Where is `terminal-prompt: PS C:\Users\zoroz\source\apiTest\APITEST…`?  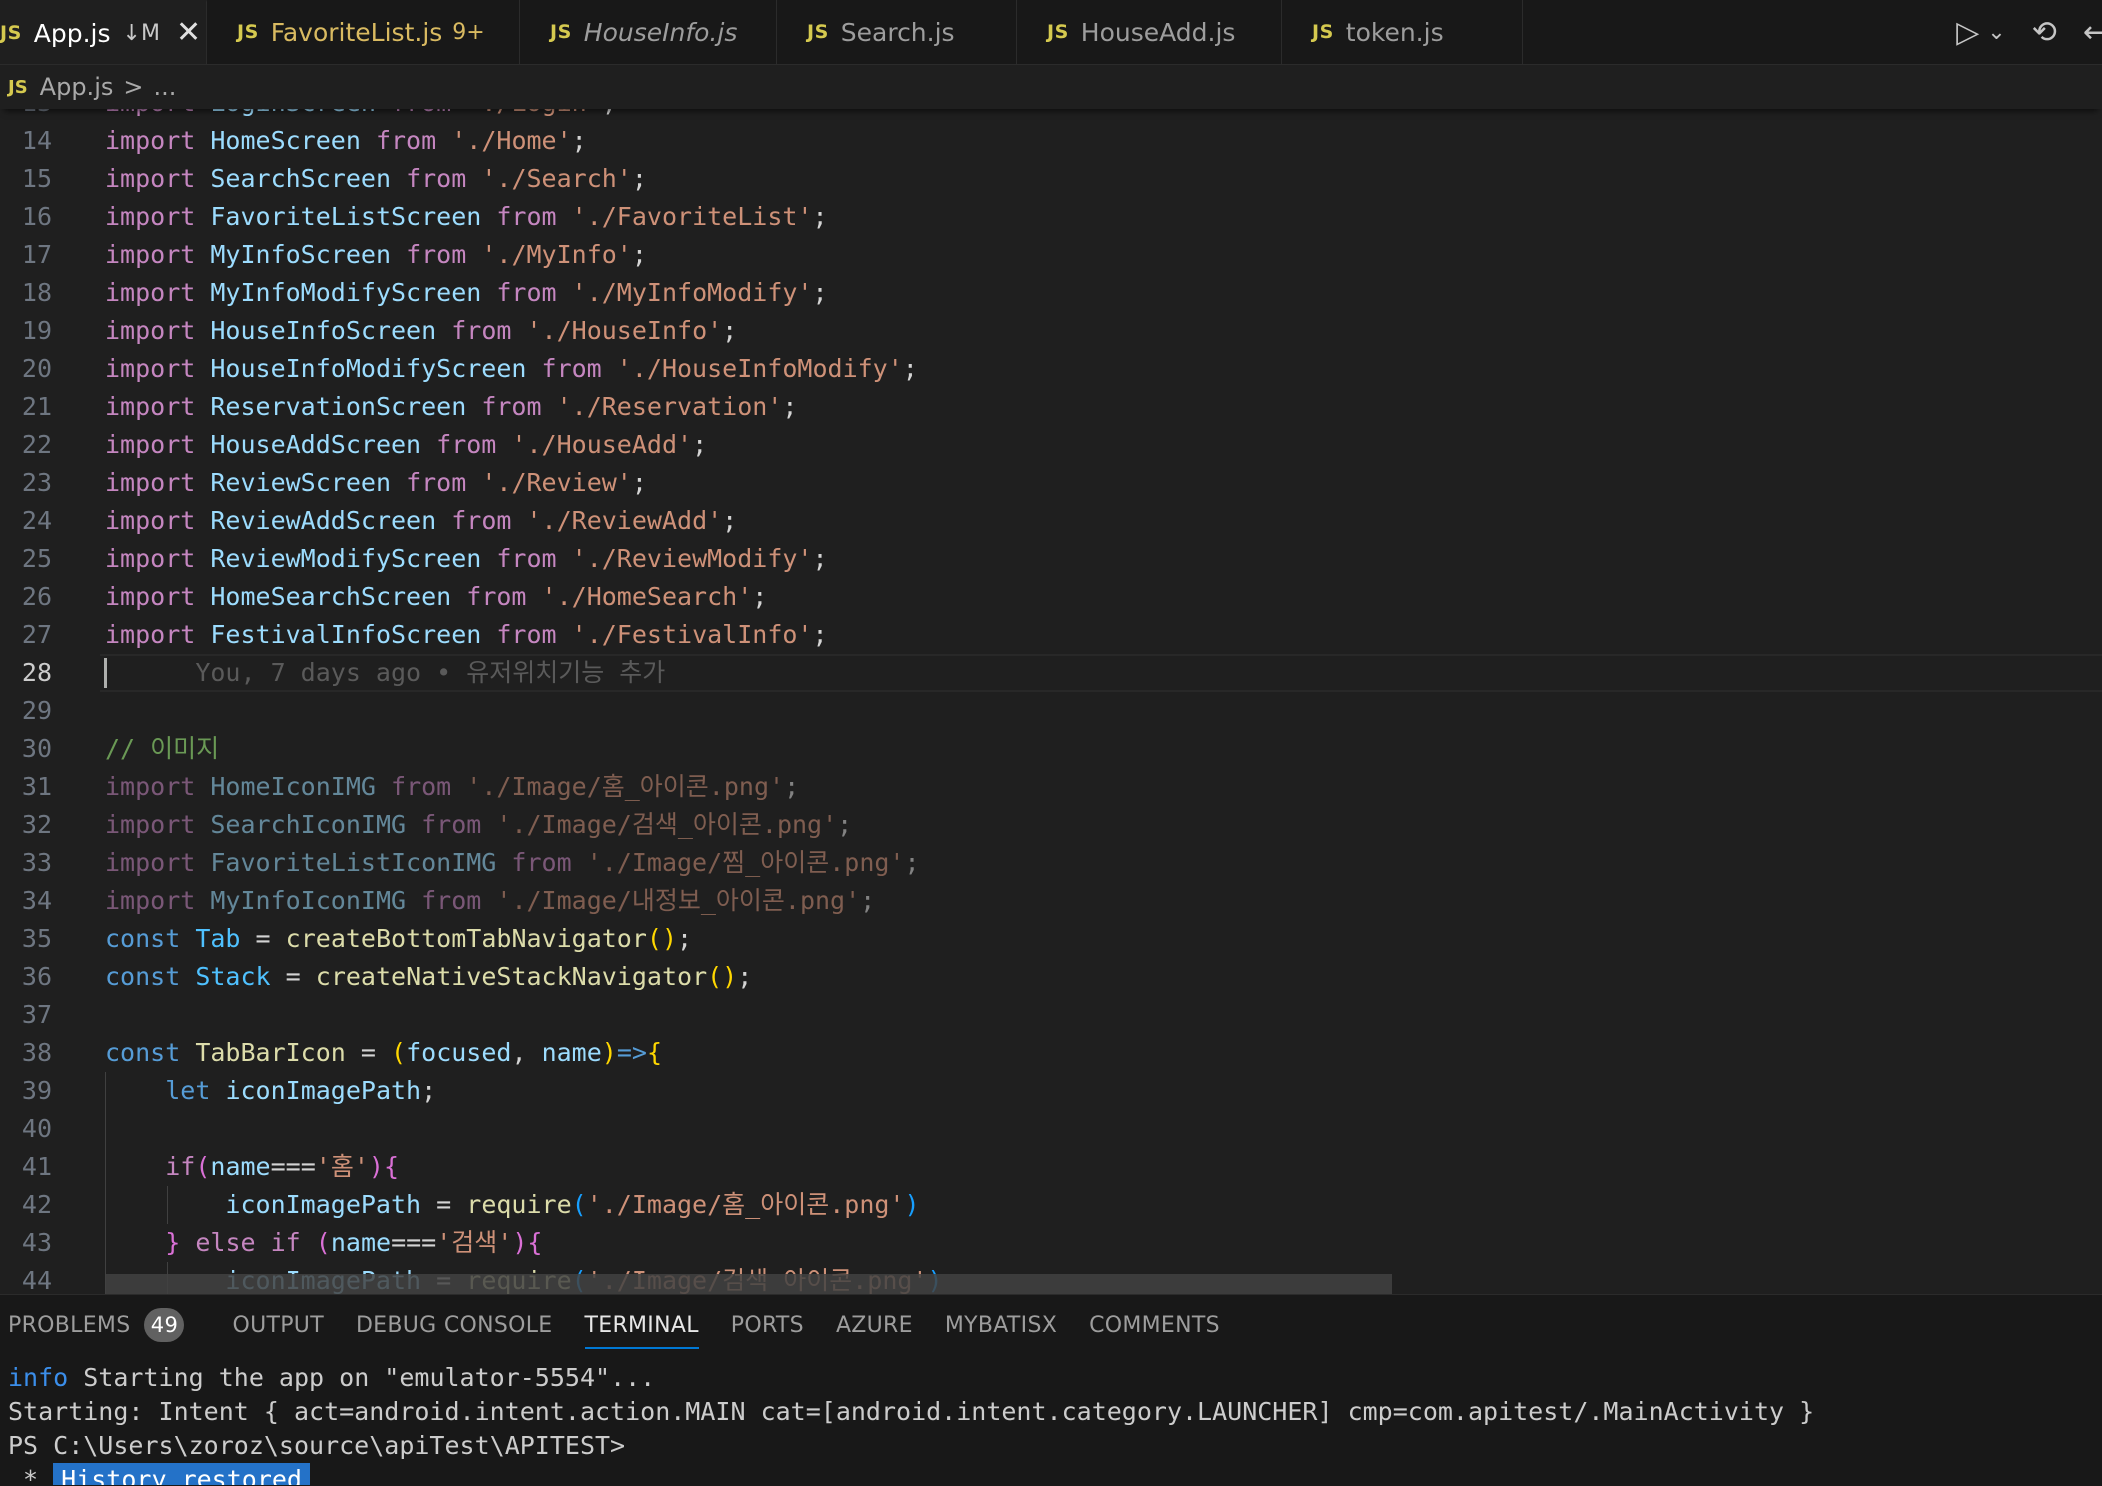 terminal-prompt: PS C:\Users\zoroz\source\apiTest\APITEST… is located at coordinates (317, 1445).